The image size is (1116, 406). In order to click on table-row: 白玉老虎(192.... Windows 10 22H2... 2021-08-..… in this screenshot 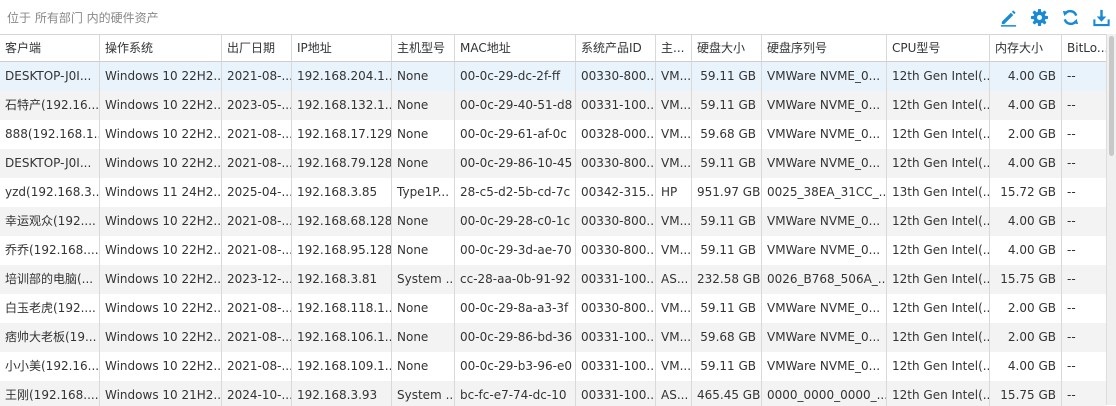, I will do `click(553, 308)`.